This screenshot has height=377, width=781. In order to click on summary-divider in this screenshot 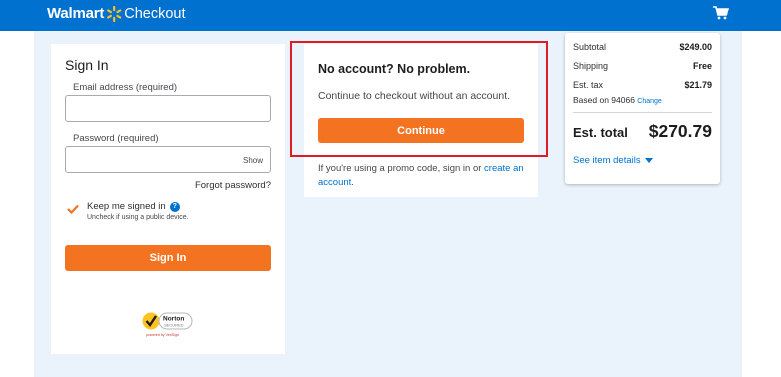, I will do `click(642, 112)`.